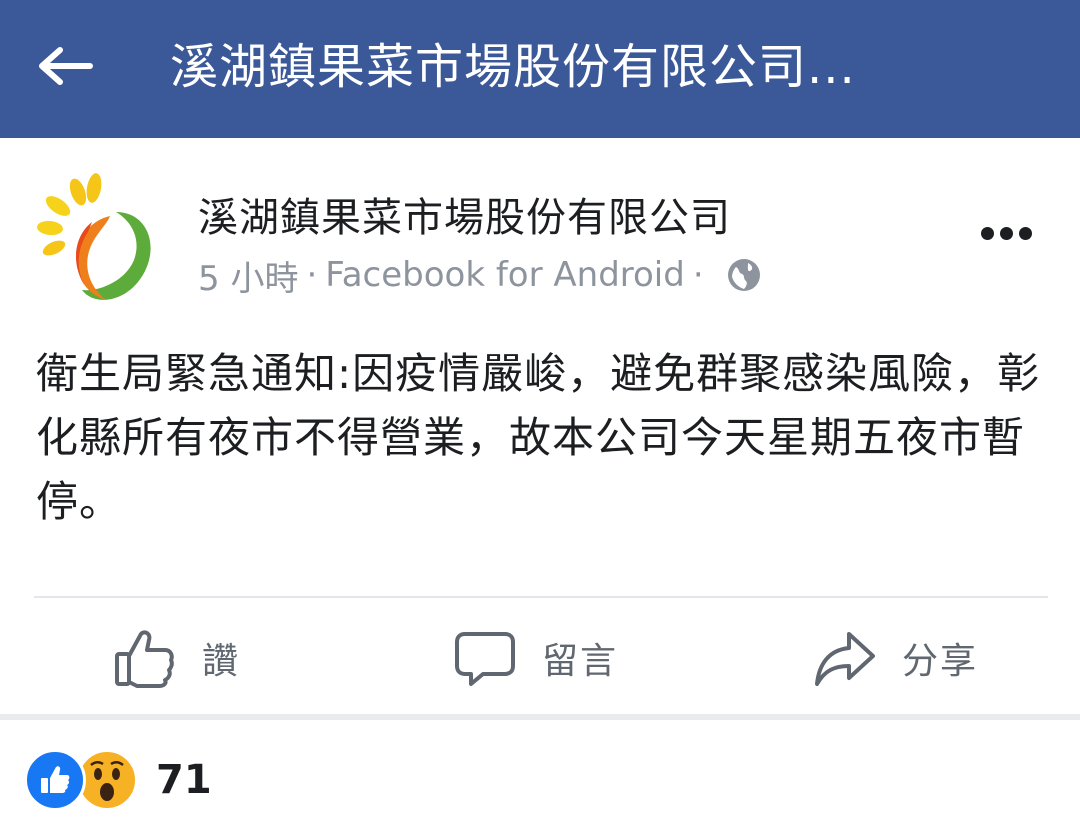  I want to click on post-source: Facebook for Android, so click(505, 275).